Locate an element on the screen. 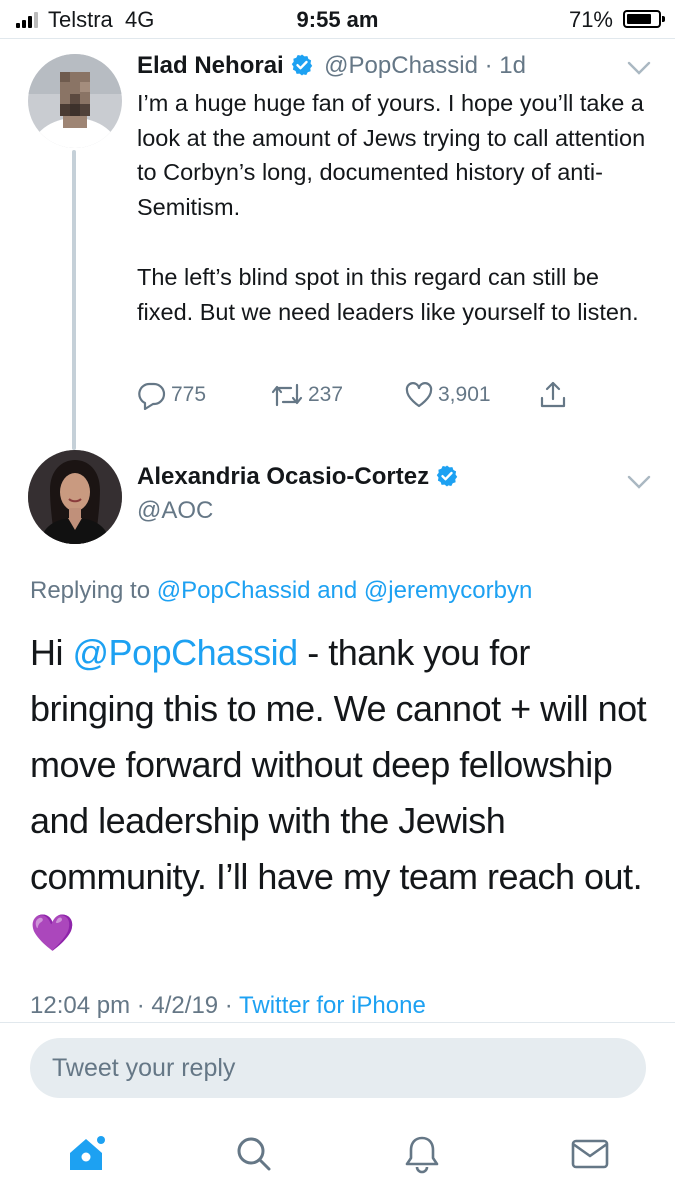  tweet-time: 12:04 pm is located at coordinates (80, 1005).